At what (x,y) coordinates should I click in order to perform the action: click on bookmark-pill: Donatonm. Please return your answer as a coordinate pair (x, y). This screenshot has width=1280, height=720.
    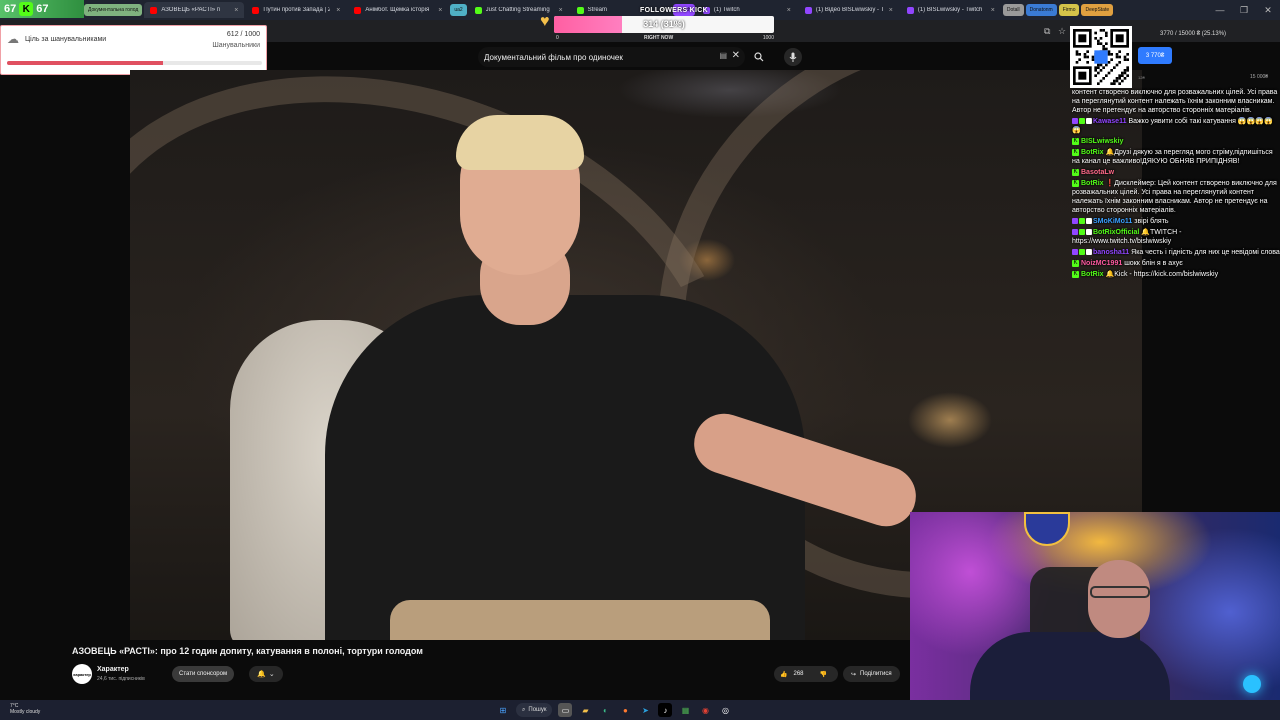
    Looking at the image, I should click on (1041, 10).